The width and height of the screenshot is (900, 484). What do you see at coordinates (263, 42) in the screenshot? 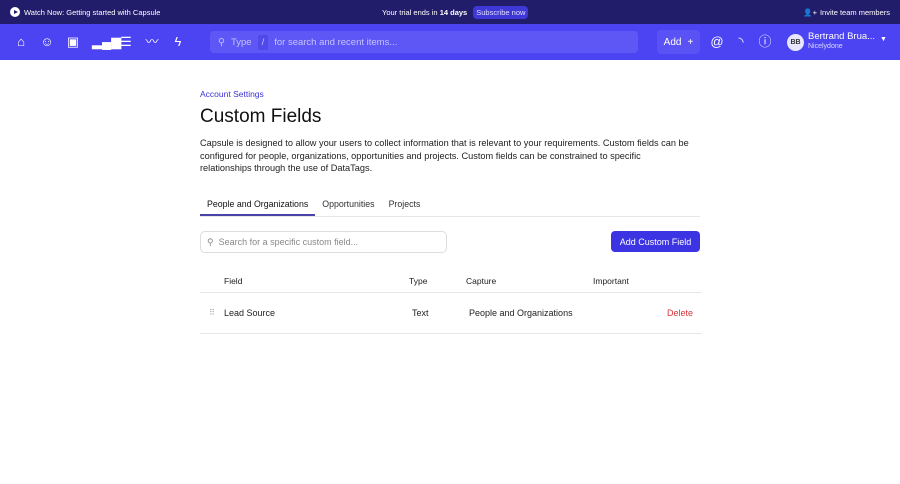
I see `search-shortcut: /` at bounding box center [263, 42].